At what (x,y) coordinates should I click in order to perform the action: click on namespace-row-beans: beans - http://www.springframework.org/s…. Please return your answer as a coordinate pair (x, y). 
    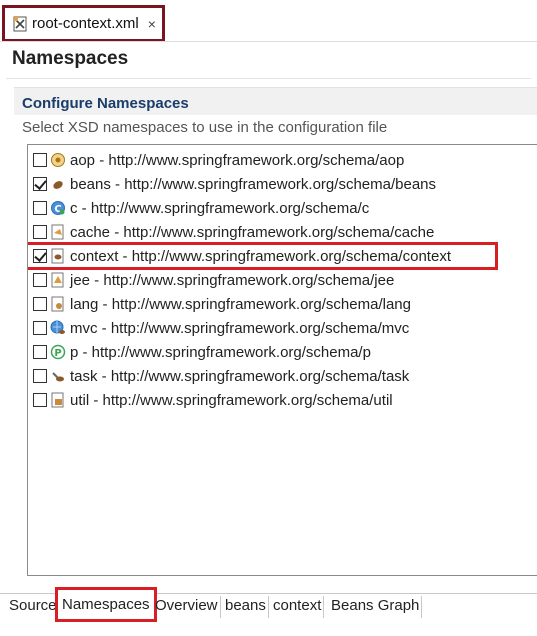
    Looking at the image, I should click on (232, 184).